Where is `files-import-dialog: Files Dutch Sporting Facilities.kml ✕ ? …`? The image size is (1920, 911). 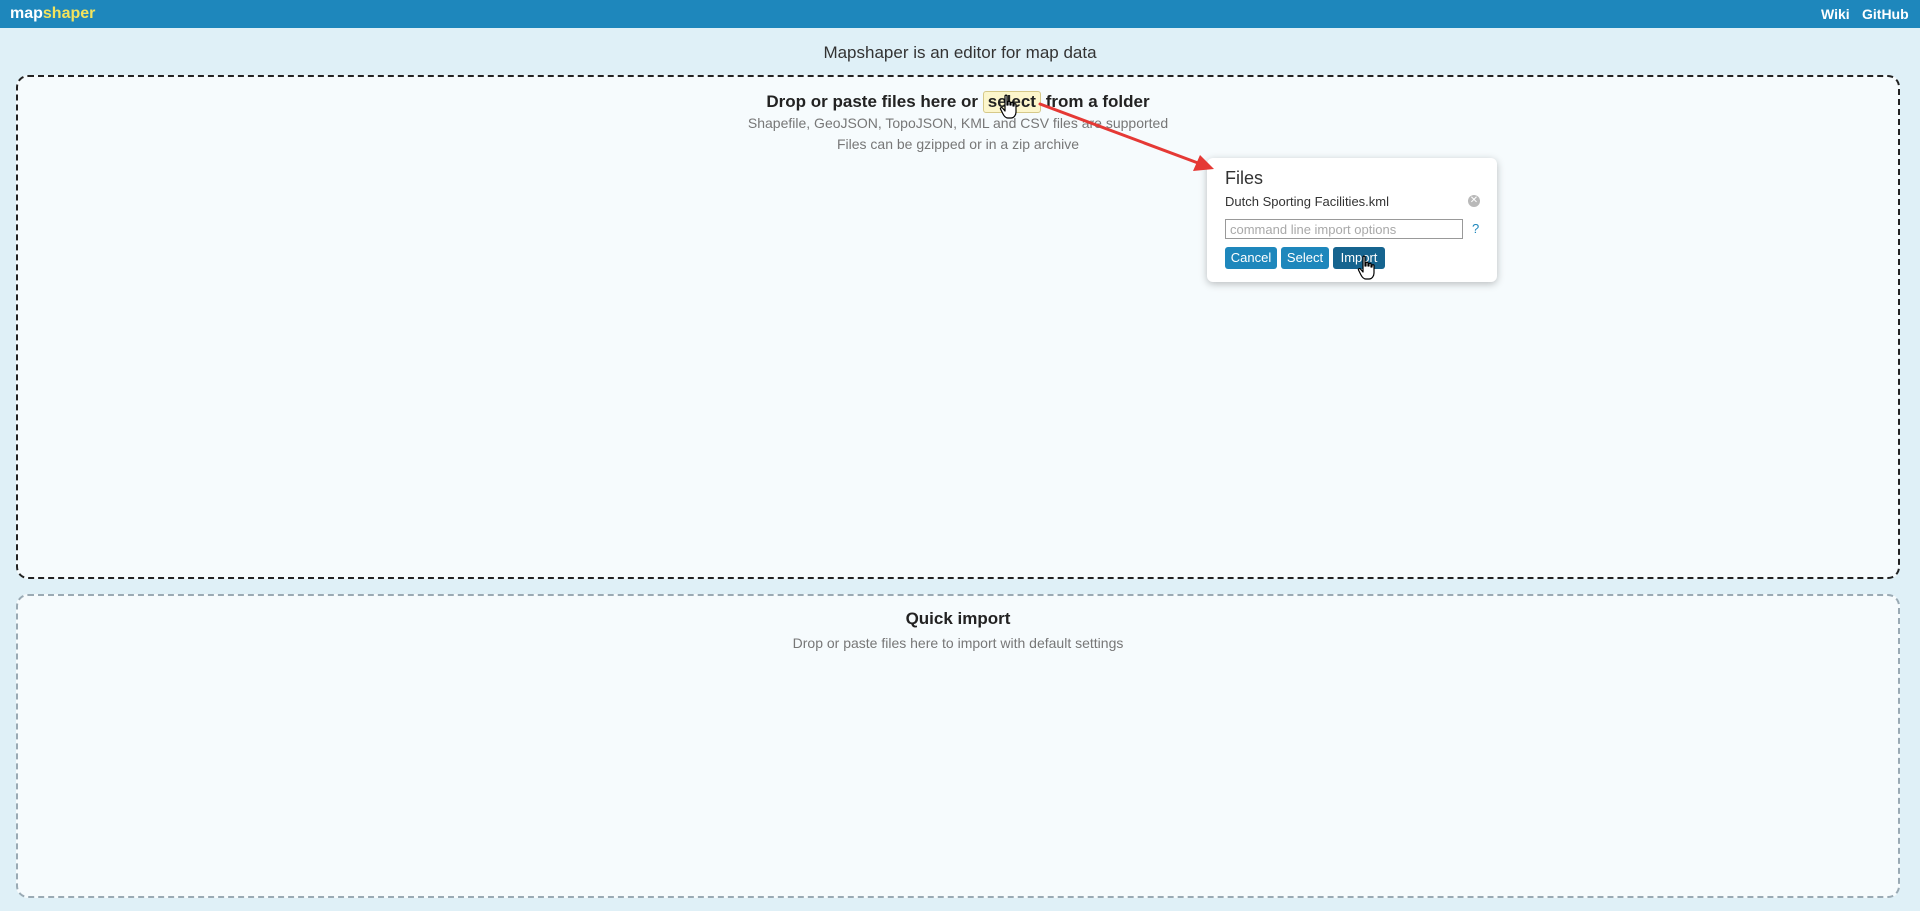 files-import-dialog: Files Dutch Sporting Facilities.kml ✕ ? … is located at coordinates (1352, 220).